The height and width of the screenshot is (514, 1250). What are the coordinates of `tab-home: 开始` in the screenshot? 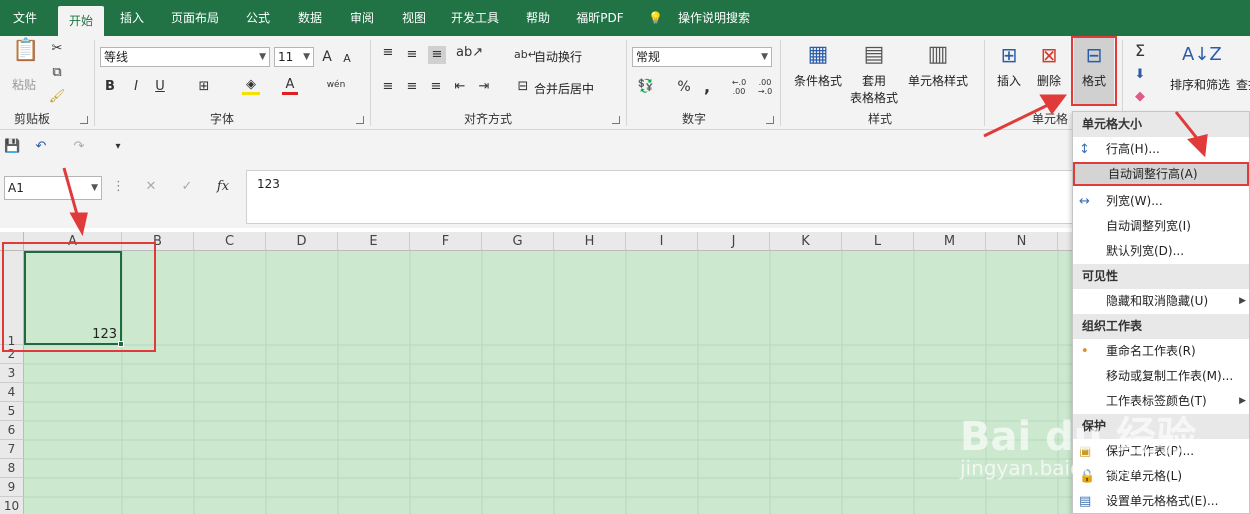 It's located at (81, 21).